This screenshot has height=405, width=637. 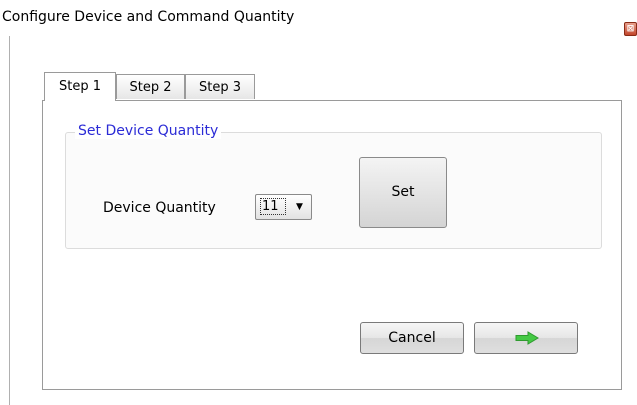 I want to click on set-button-label: Set, so click(x=403, y=192).